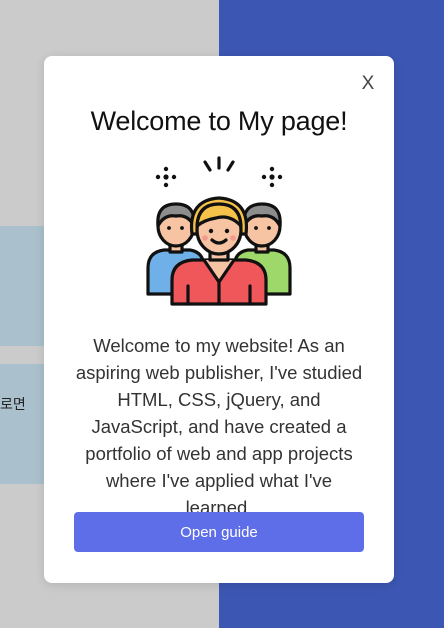 Image resolution: width=444 pixels, height=628 pixels. What do you see at coordinates (219, 532) in the screenshot?
I see `open-guide-button: Open guide` at bounding box center [219, 532].